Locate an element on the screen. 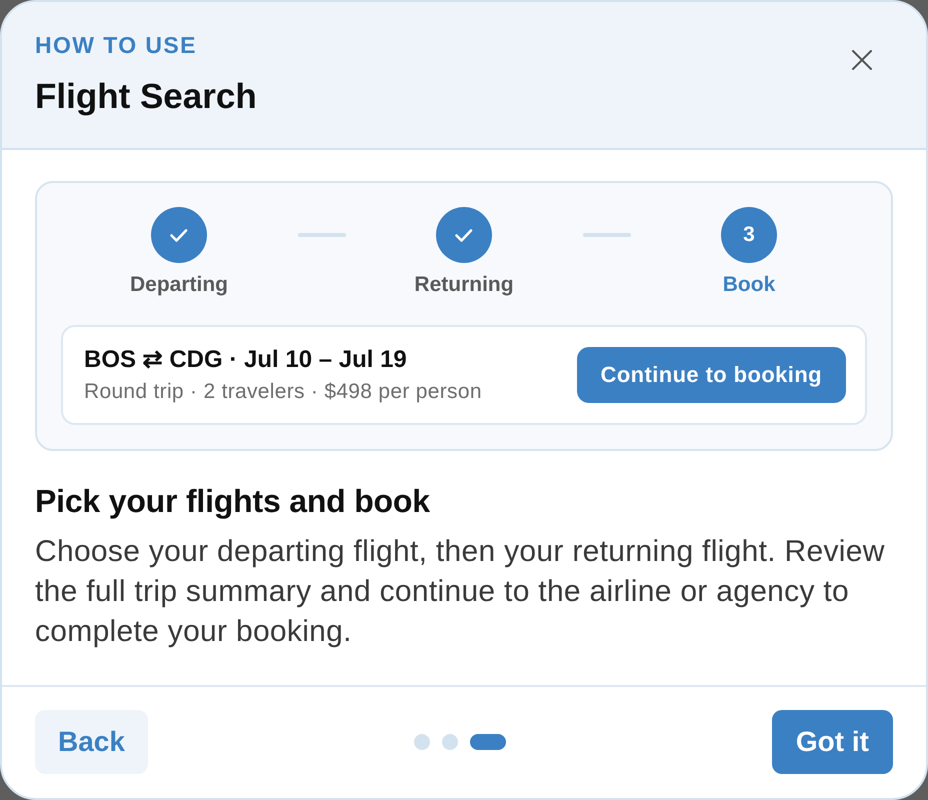  continue-button: Continue to booking is located at coordinates (711, 375).